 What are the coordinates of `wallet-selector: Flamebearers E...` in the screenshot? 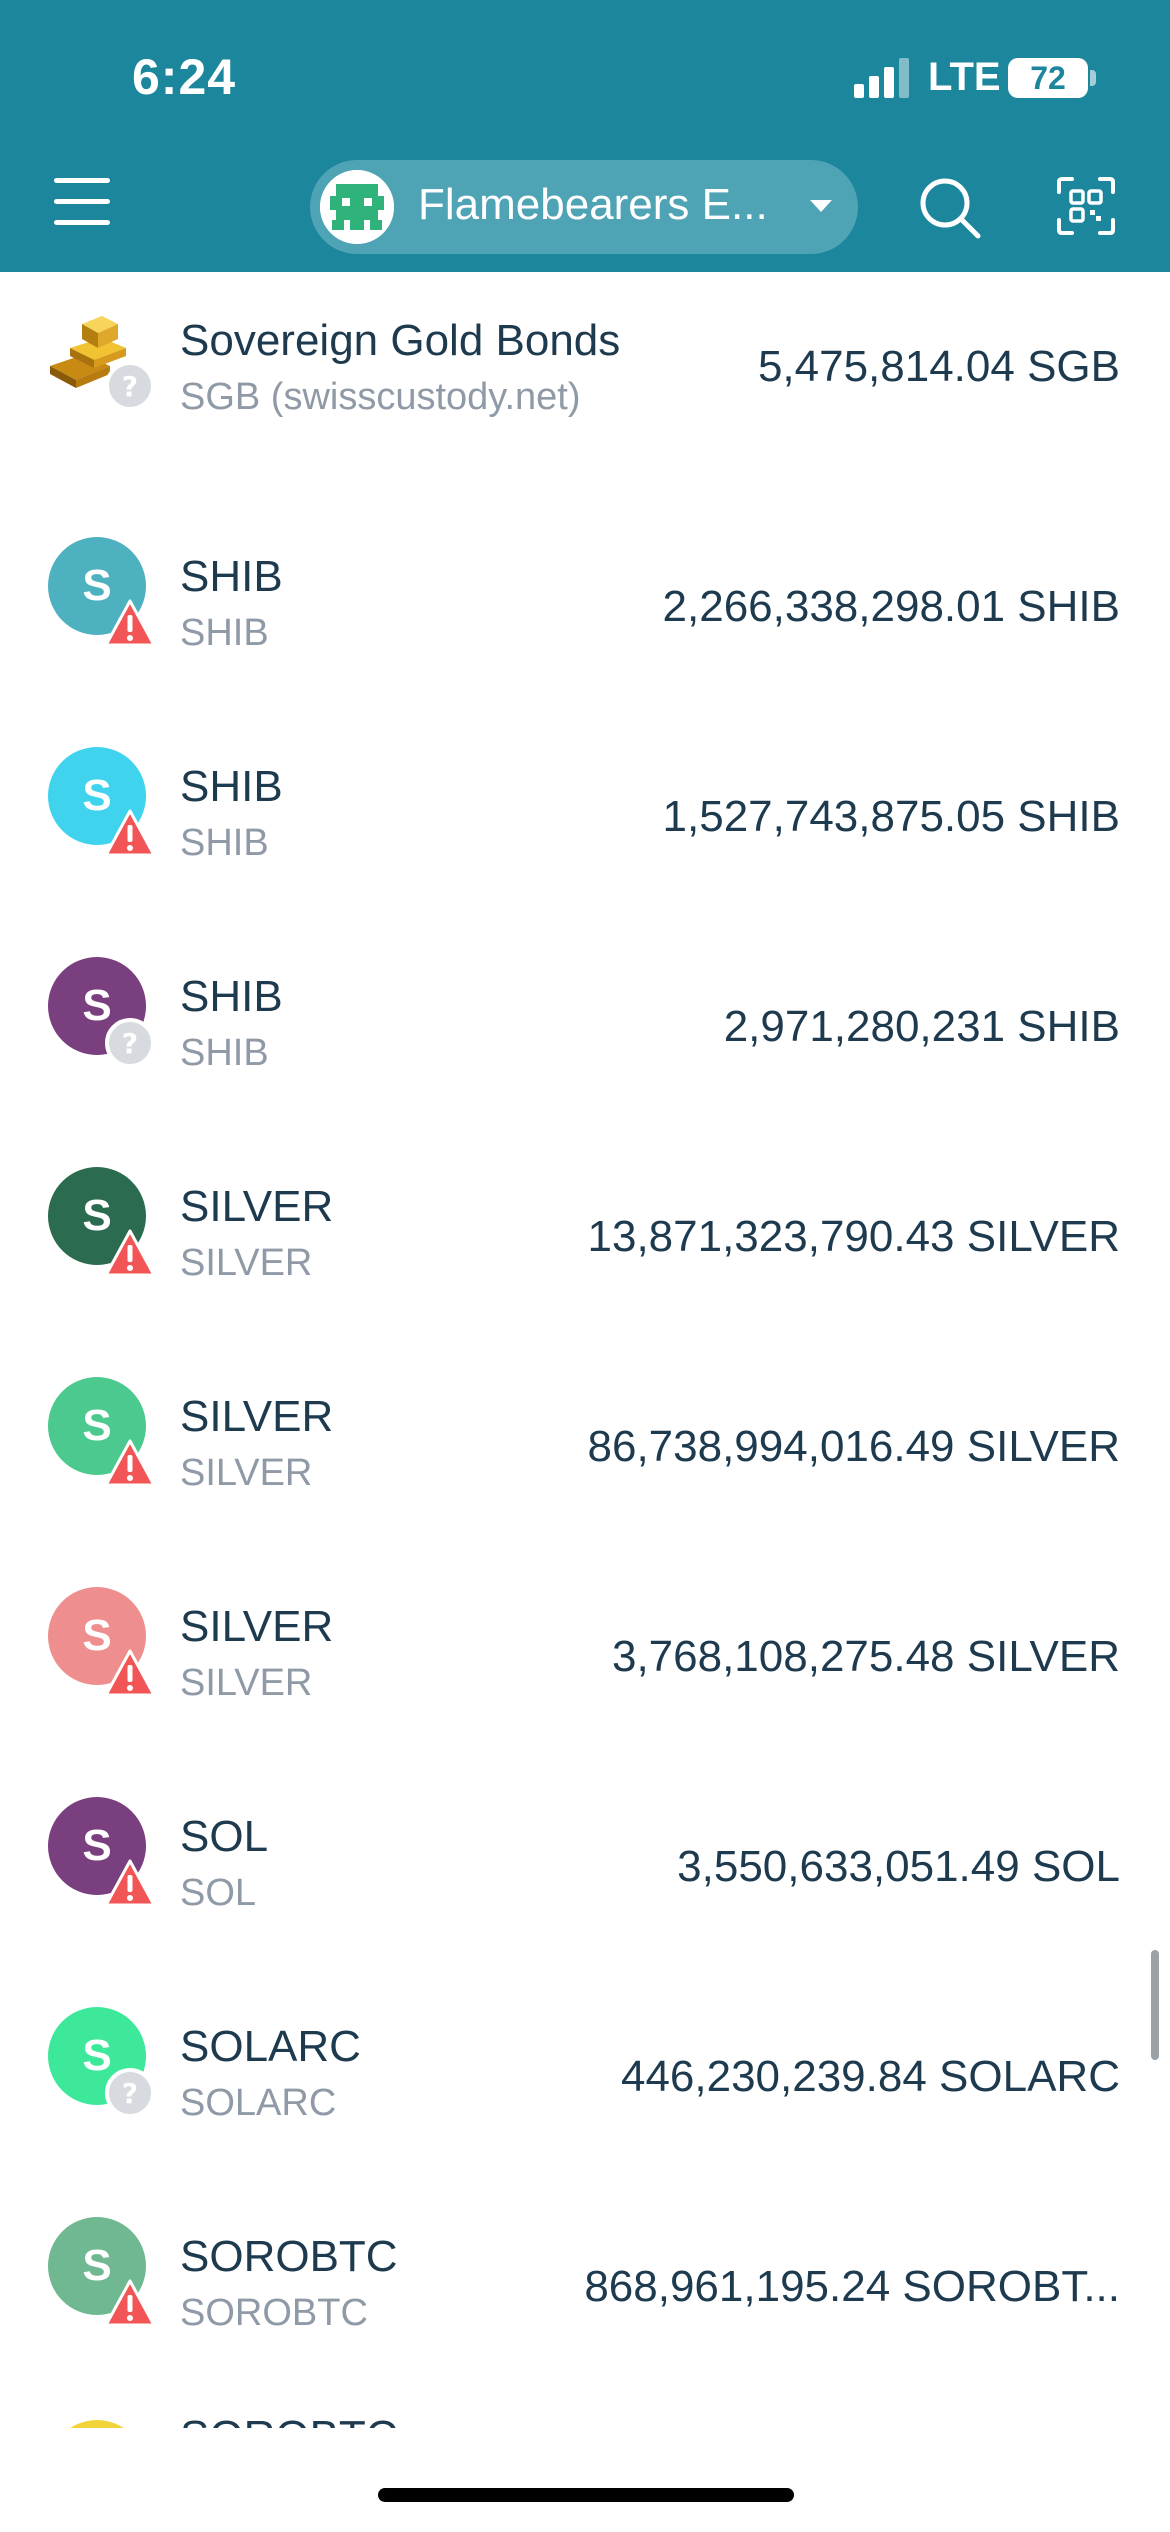 It's located at (584, 207).